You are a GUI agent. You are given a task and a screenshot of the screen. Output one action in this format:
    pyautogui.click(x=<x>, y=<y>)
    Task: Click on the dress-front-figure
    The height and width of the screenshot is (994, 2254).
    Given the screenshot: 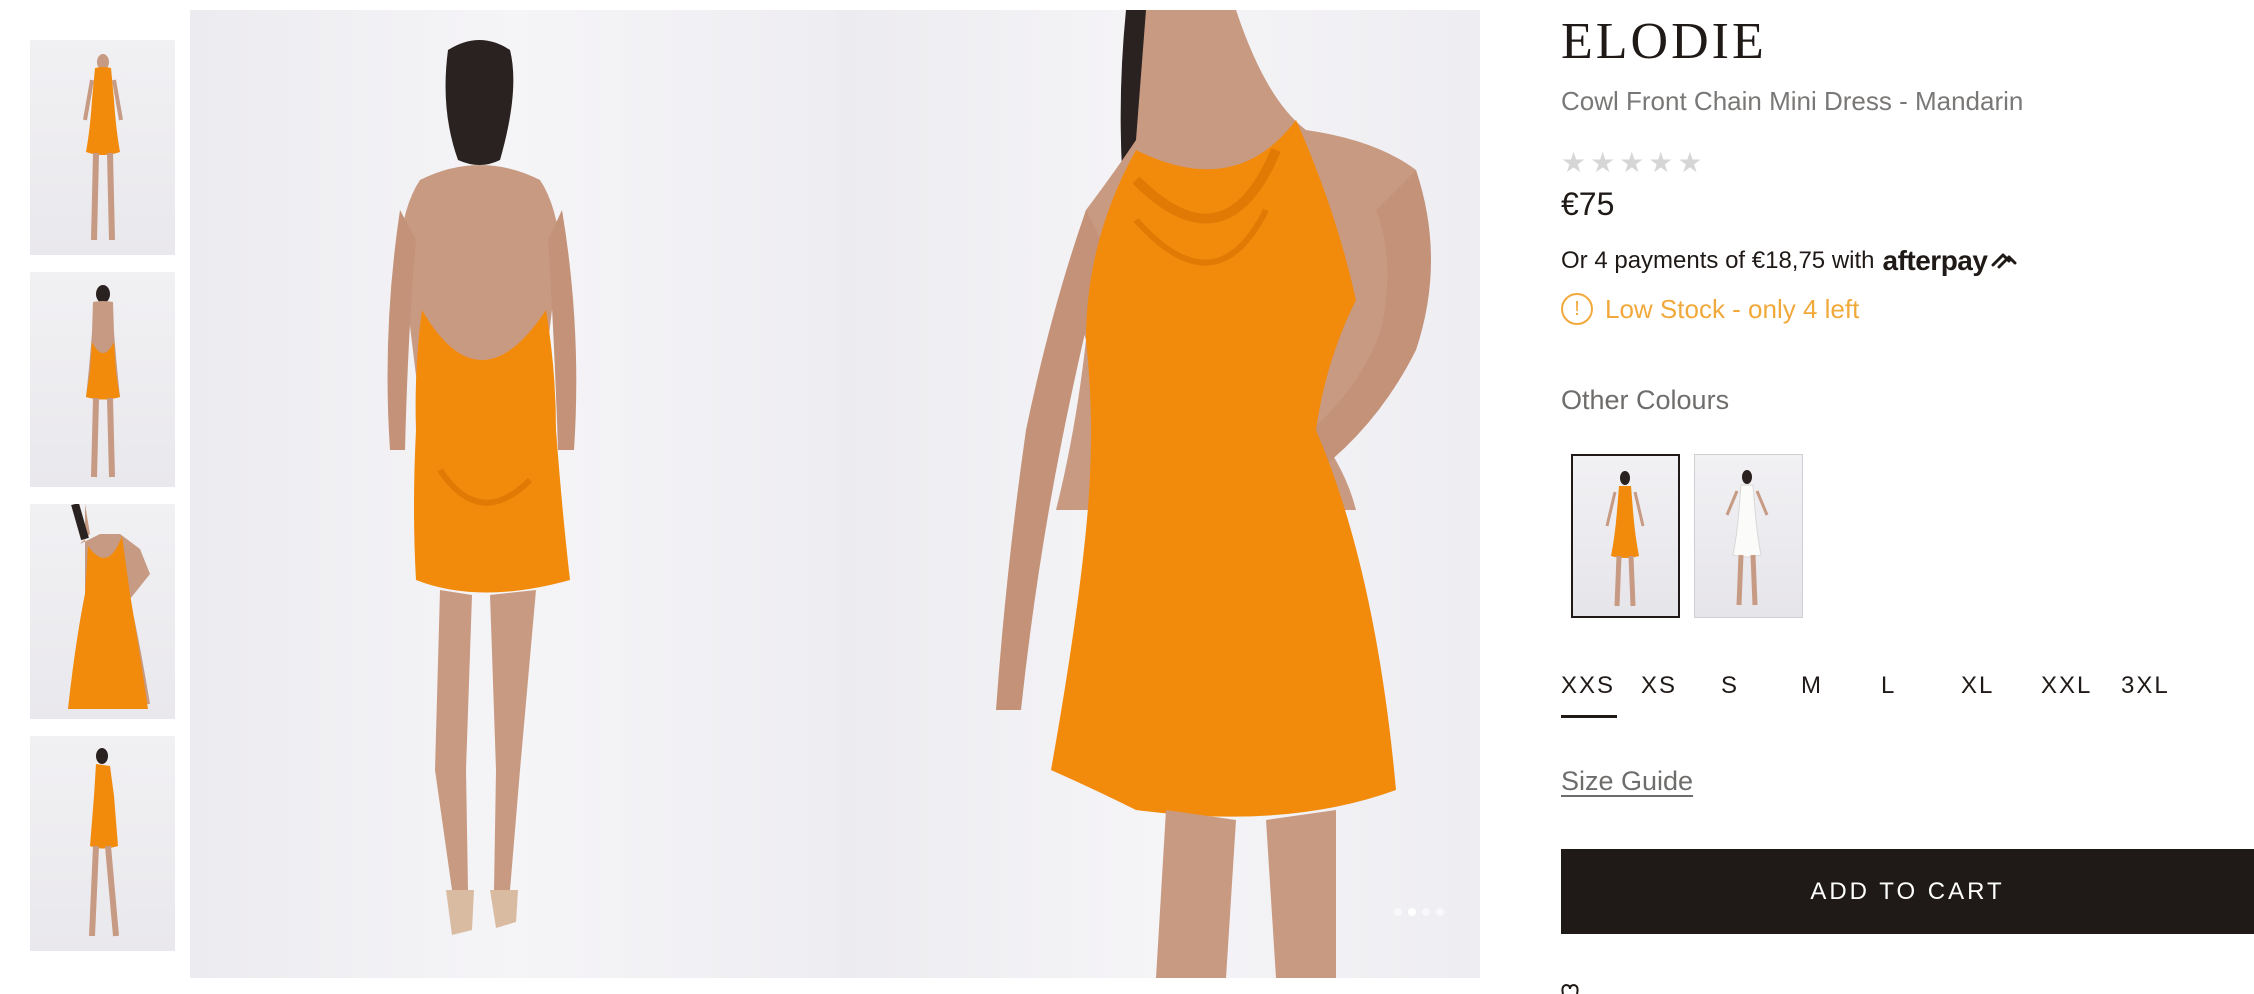 What is the action you would take?
    pyautogui.click(x=103, y=147)
    